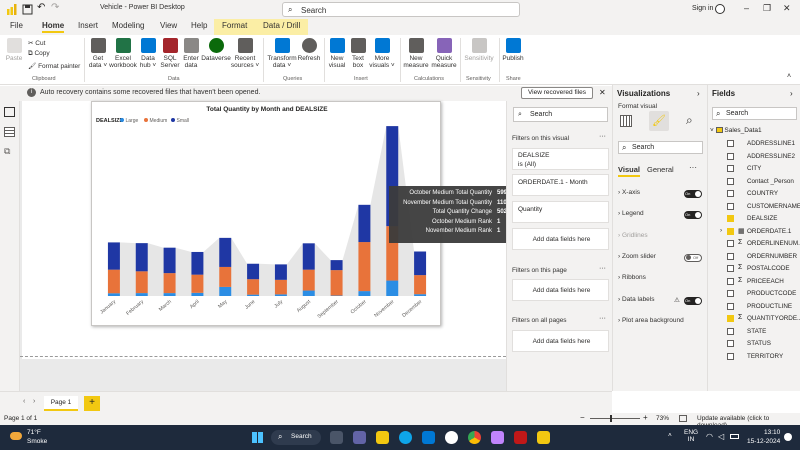  Describe the element at coordinates (364, 223) in the screenshot. I see `bar-october-small` at that location.